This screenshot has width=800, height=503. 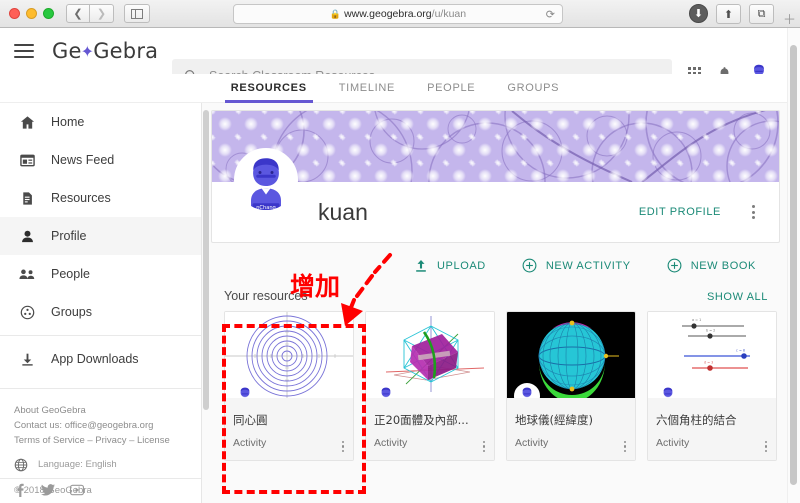 I want to click on sidebar-item-resources: Resources, so click(x=100, y=198).